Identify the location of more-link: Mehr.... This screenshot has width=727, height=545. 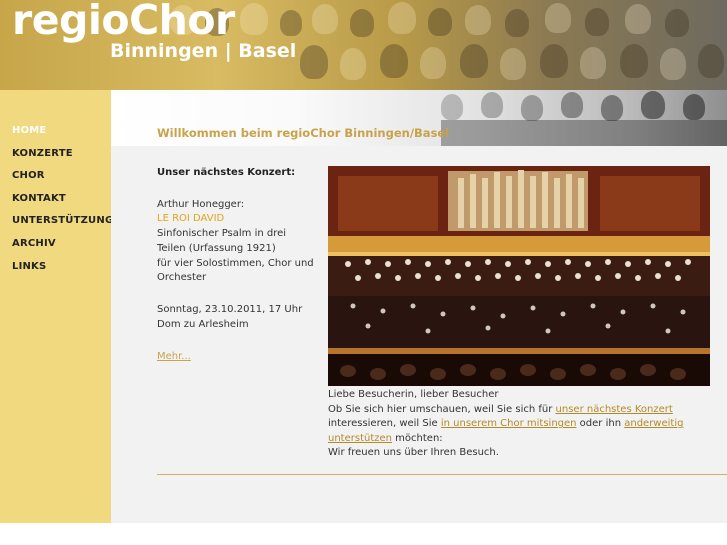
(174, 356).